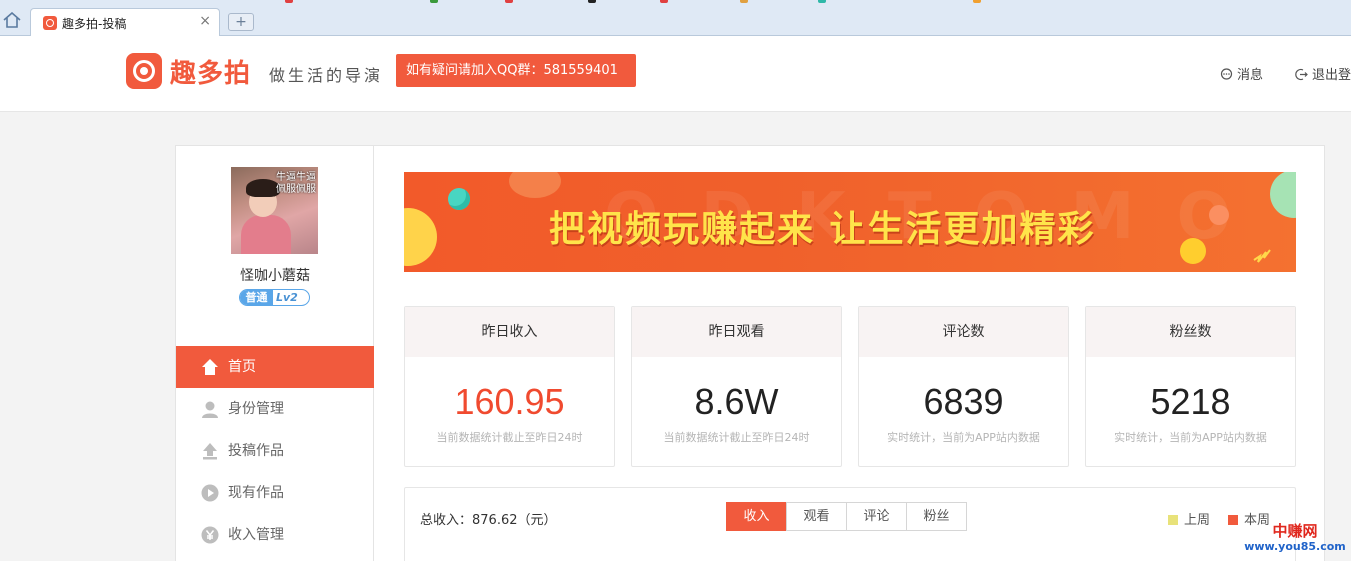 The height and width of the screenshot is (561, 1351). I want to click on revenue-panel: 总收入：876.62（元） 收入 观看 评论 粉丝 上周 本周, so click(850, 524).